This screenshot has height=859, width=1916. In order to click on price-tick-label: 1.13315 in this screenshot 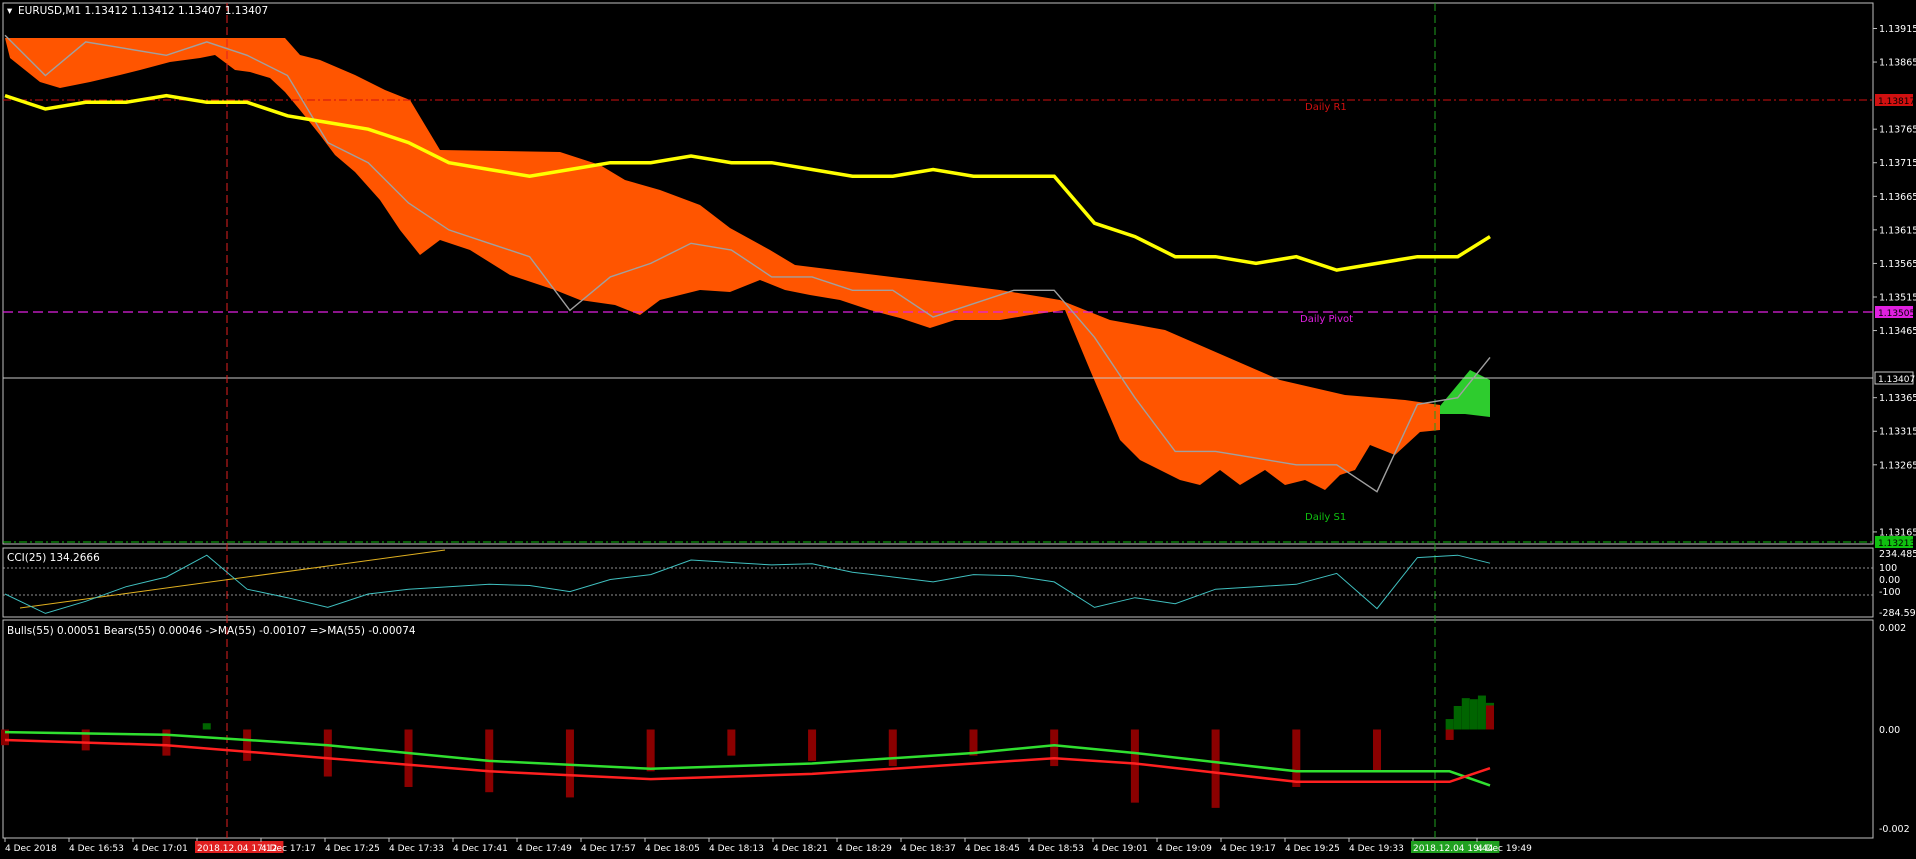, I will do `click(1897, 432)`.